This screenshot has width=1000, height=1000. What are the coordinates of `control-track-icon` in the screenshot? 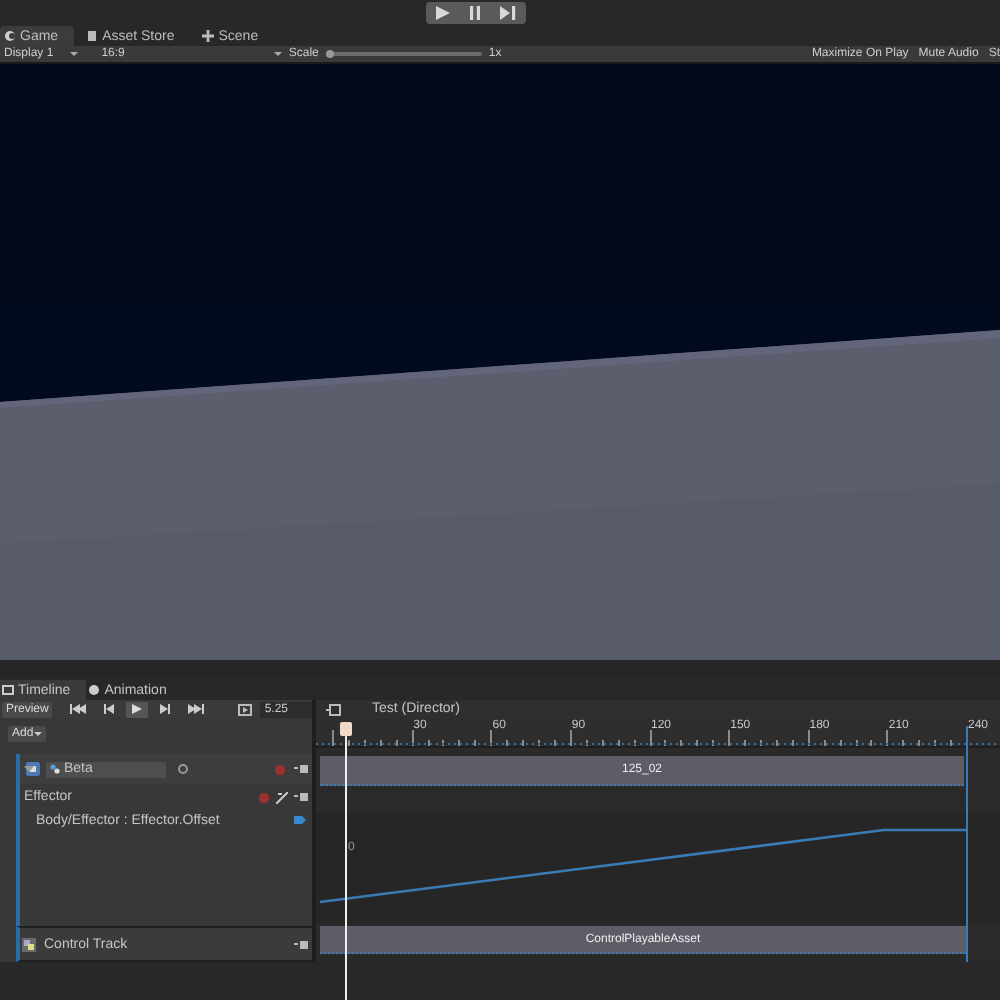 It's located at (29, 944).